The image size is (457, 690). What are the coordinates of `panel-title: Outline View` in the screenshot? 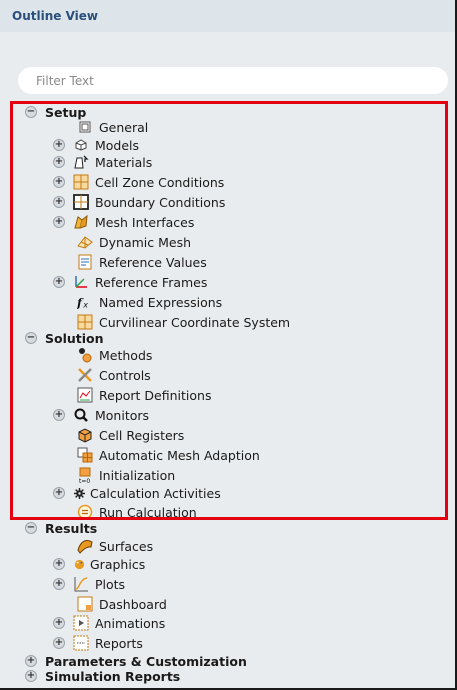 It's located at (55, 16).